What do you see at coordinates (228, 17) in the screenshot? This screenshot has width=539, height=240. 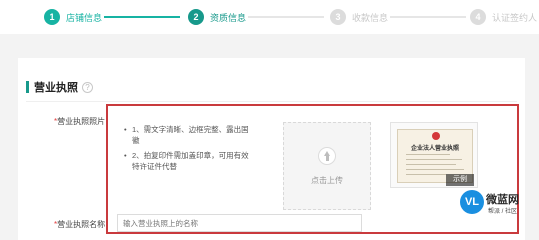 I see `step-label: 资质信息` at bounding box center [228, 17].